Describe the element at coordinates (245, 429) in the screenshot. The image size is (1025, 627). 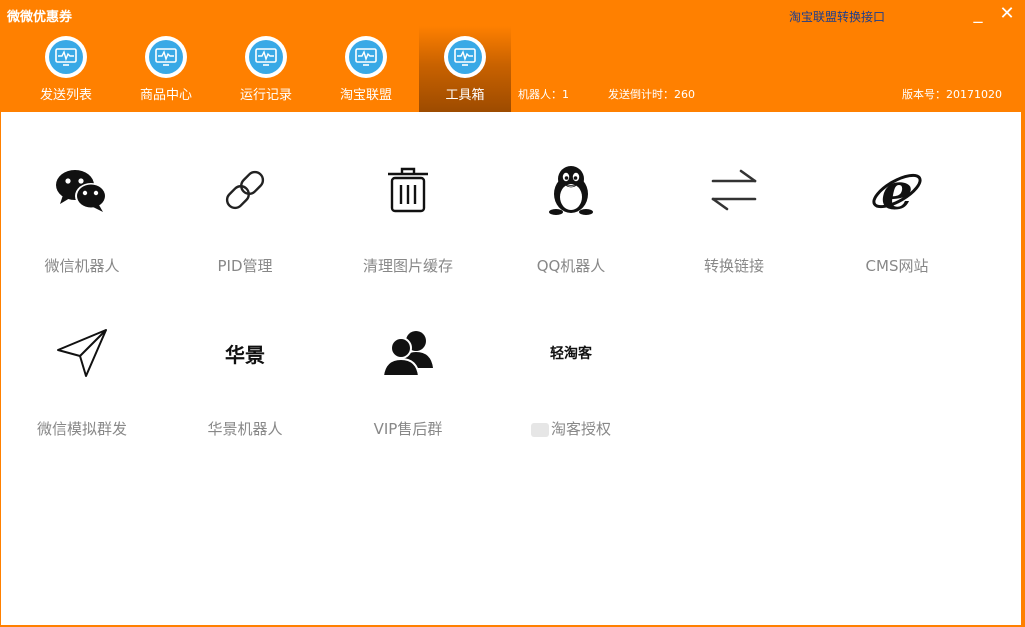
I see `tool-label: 华景机器人` at that location.